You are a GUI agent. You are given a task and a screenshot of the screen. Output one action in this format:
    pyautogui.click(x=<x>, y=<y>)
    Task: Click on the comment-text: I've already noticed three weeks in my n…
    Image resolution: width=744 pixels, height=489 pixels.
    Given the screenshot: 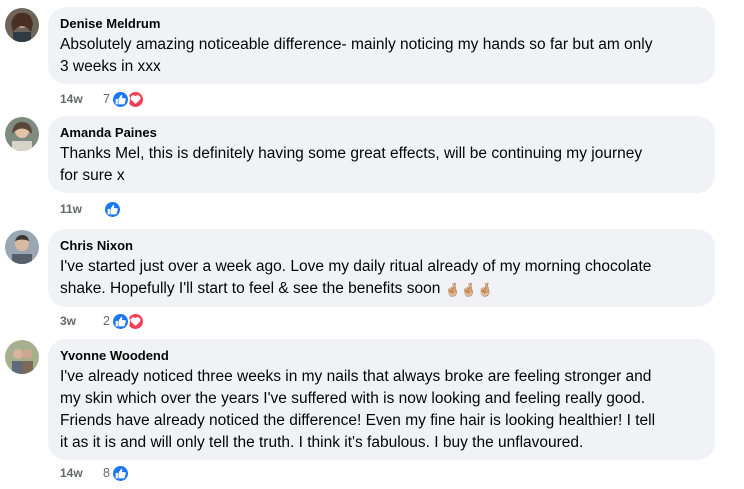 What is the action you would take?
    pyautogui.click(x=358, y=409)
    